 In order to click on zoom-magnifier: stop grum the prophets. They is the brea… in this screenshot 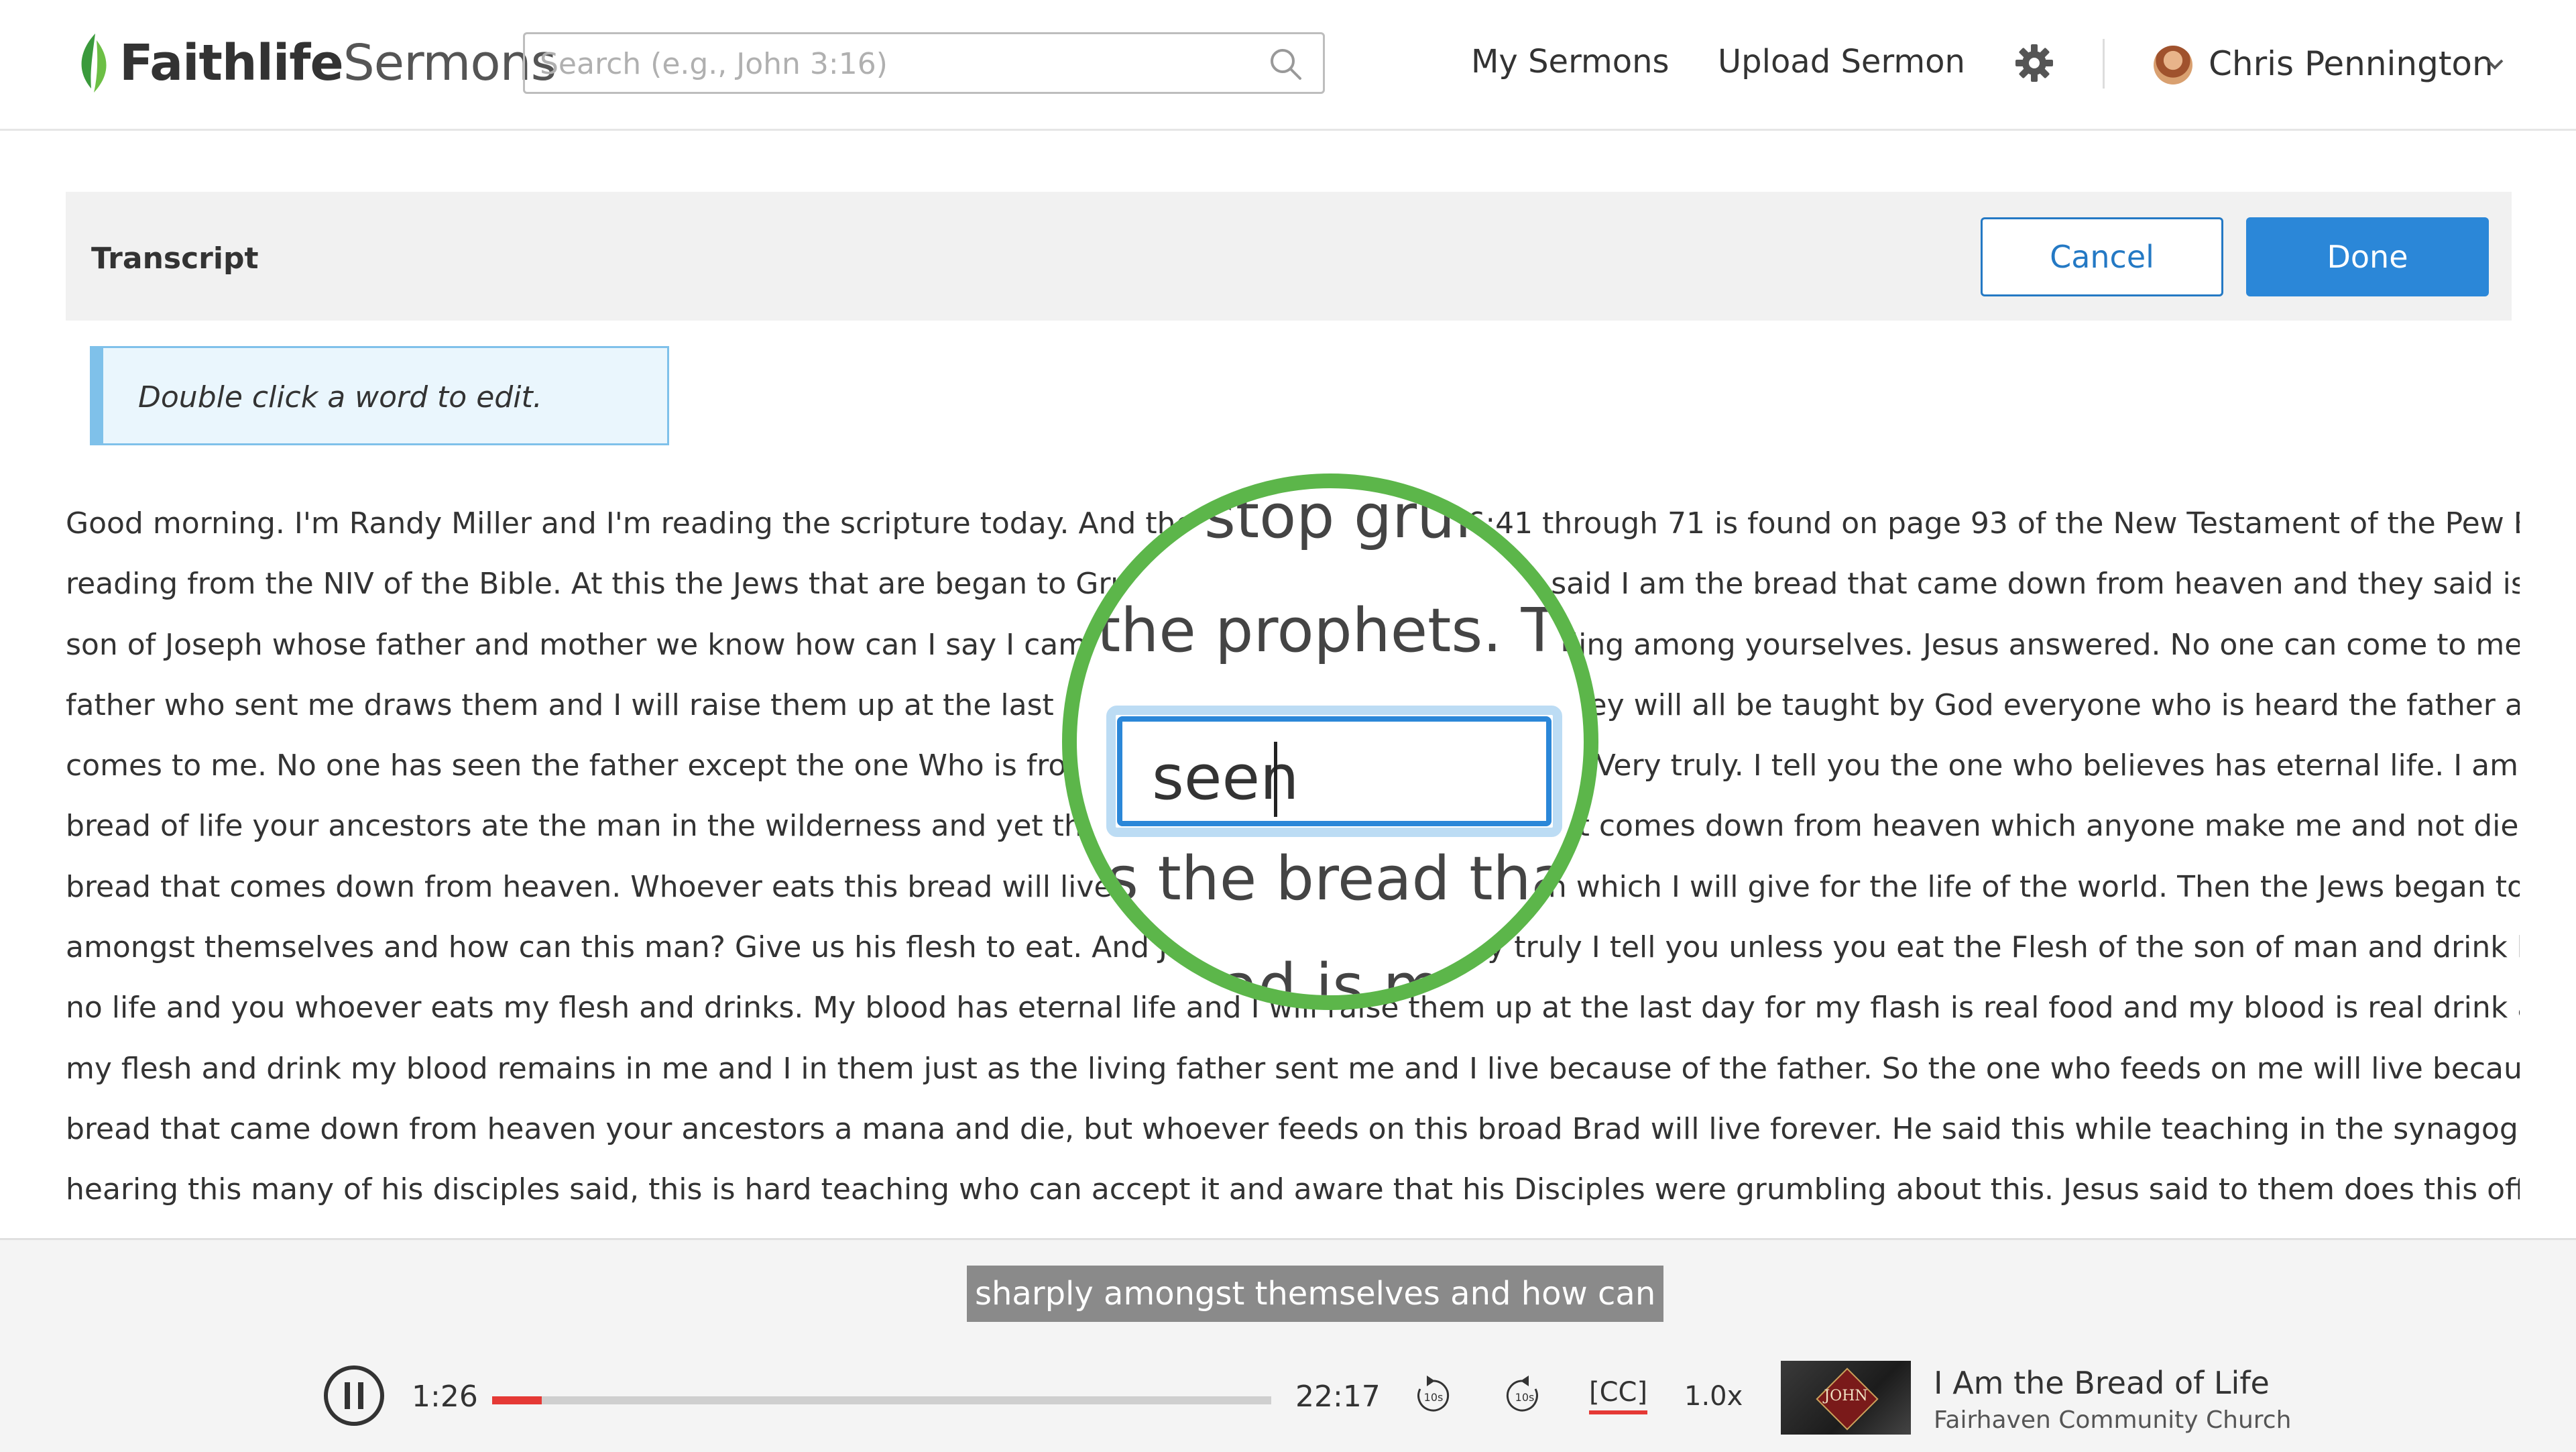, I will do `click(1330, 741)`.